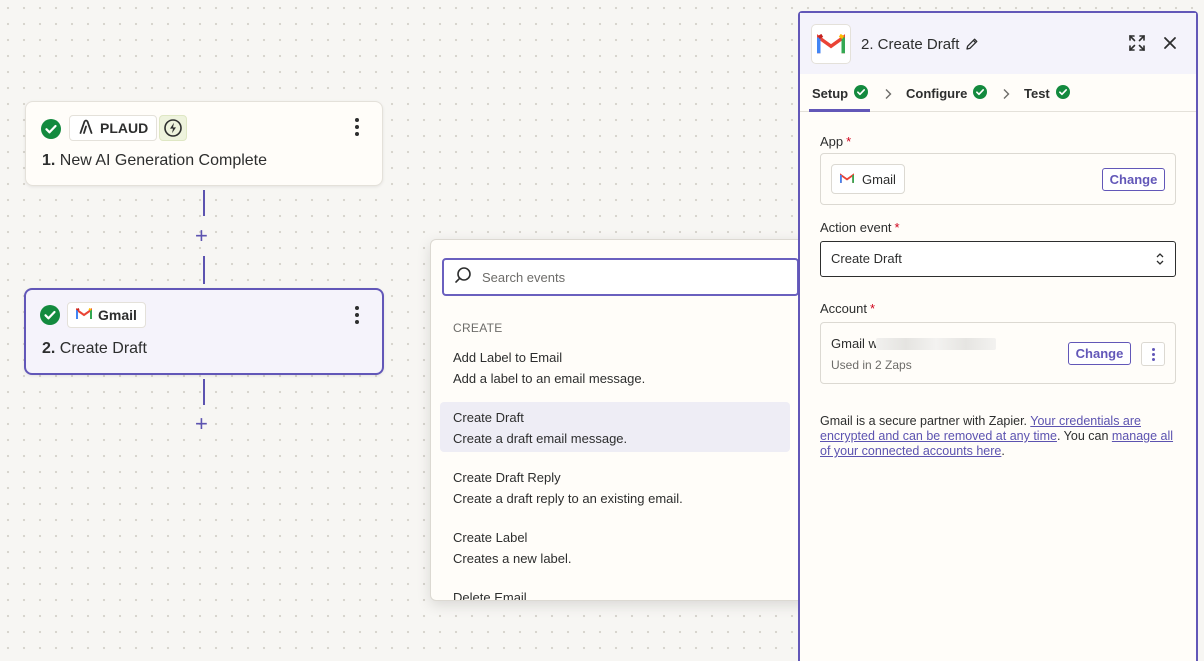 This screenshot has width=1204, height=661. What do you see at coordinates (854, 343) in the screenshot?
I see `account-name: Gmail w` at bounding box center [854, 343].